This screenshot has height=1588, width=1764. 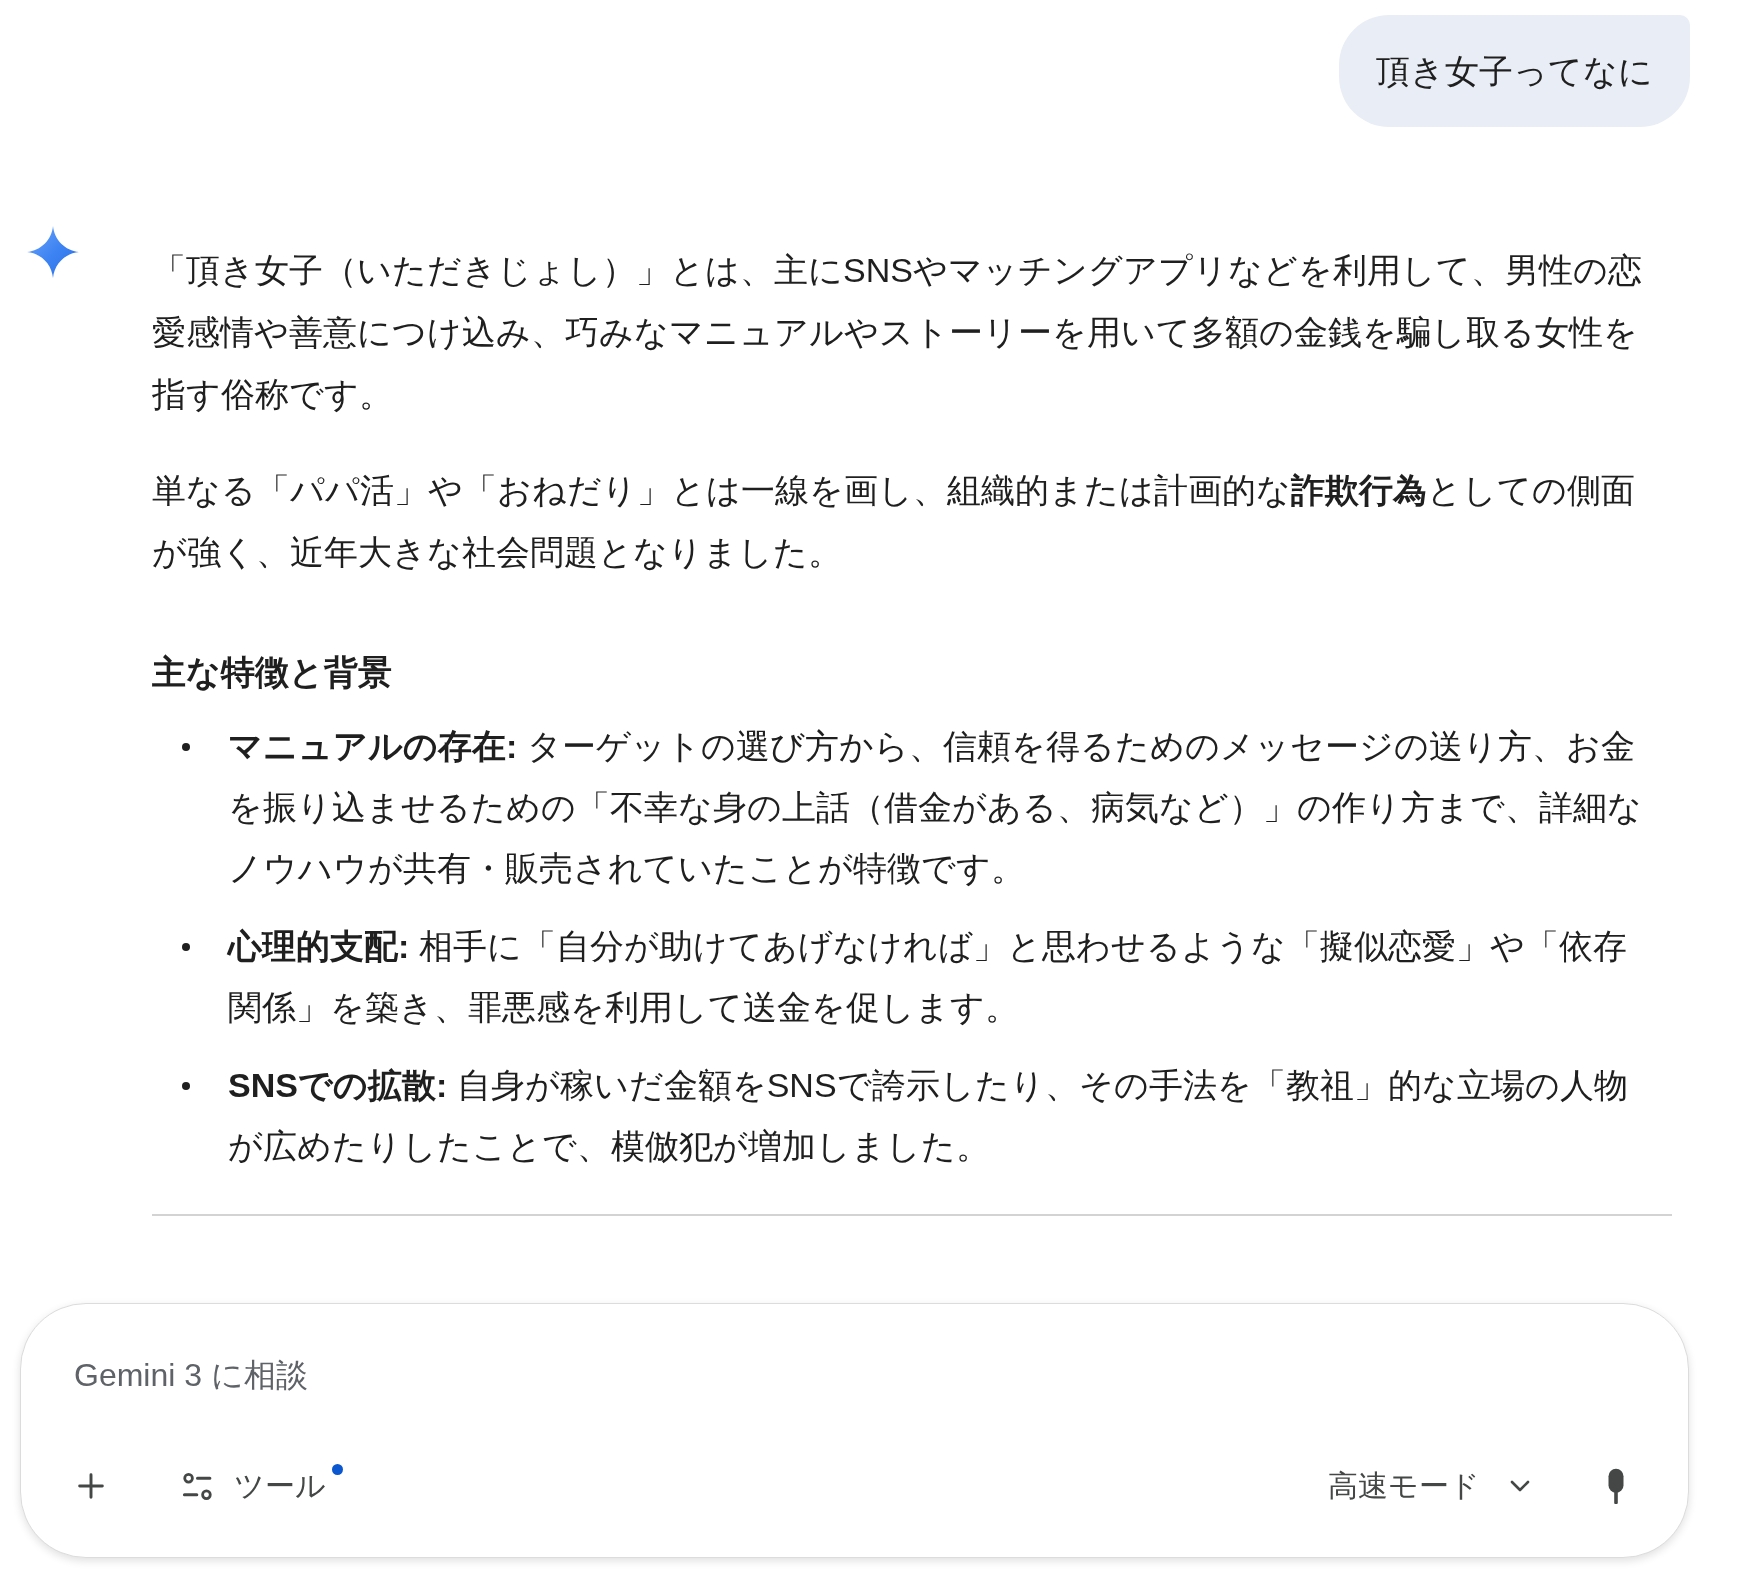 I want to click on user-message: 頂き女子ってなに, so click(x=1514, y=71).